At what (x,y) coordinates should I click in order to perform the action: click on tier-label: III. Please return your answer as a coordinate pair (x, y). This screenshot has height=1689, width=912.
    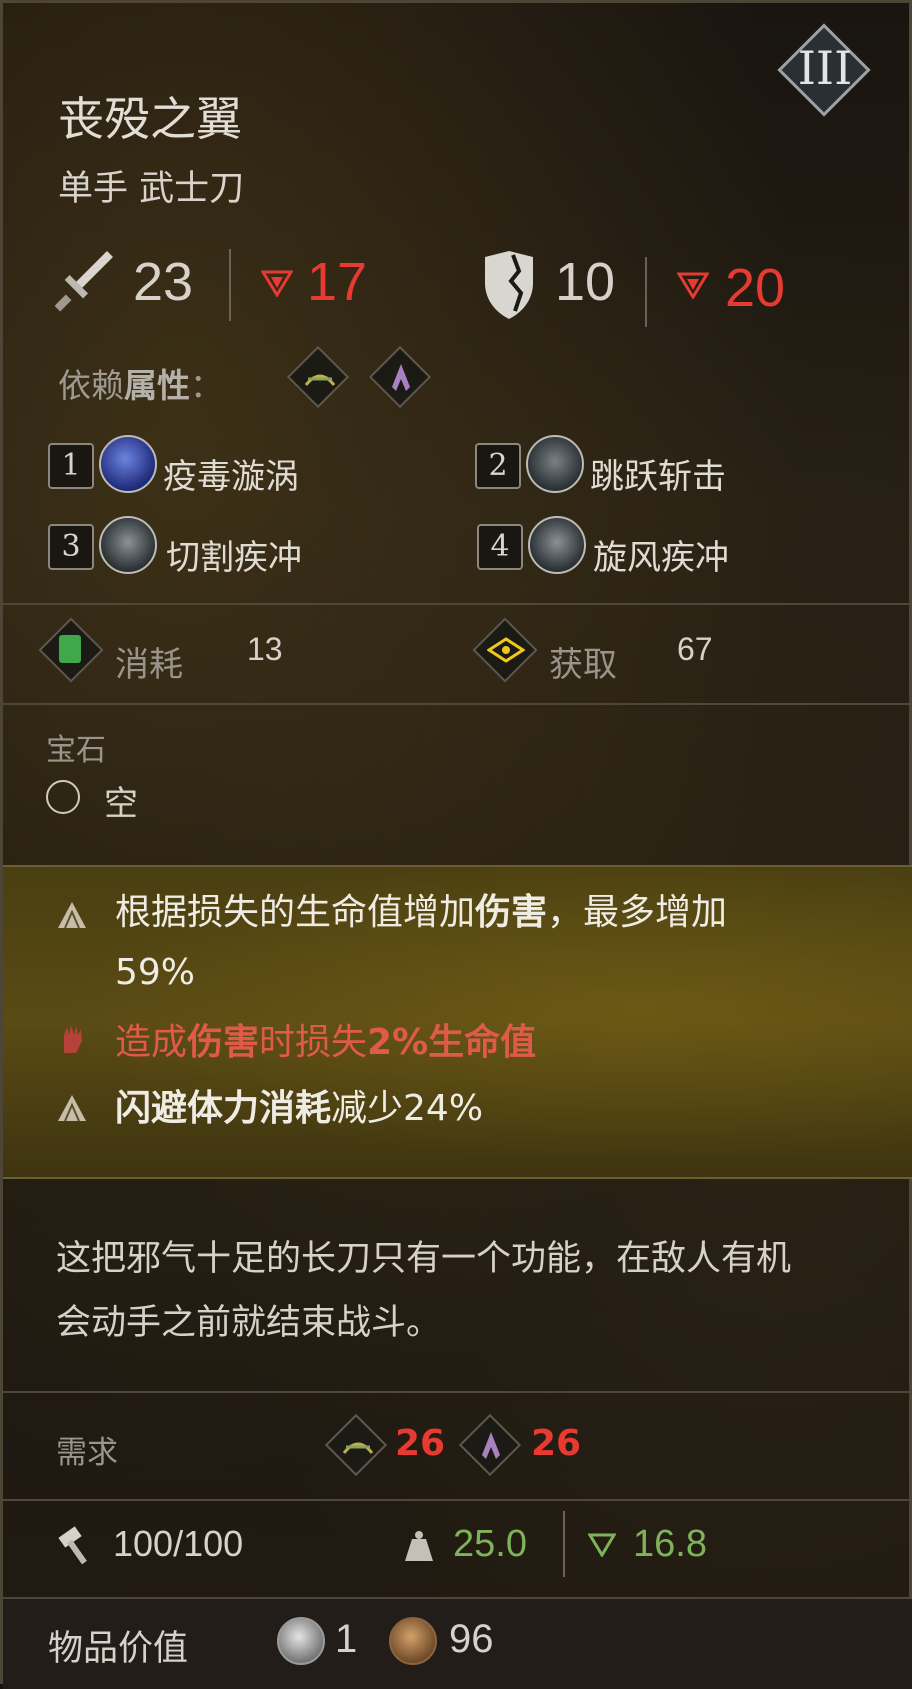
    Looking at the image, I should click on (825, 68).